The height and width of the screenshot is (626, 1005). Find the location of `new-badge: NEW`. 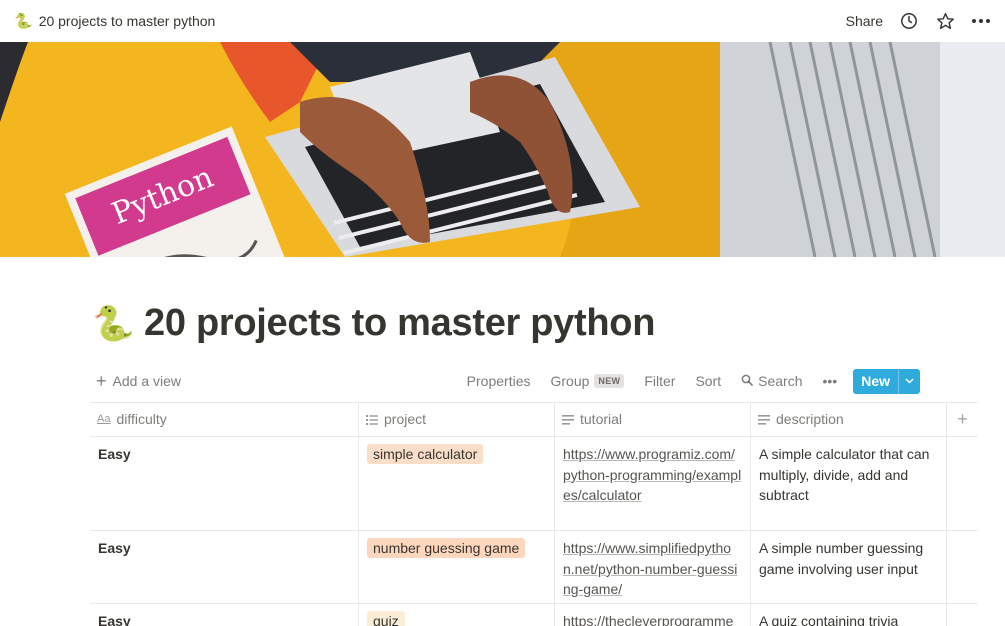

new-badge: NEW is located at coordinates (609, 381).